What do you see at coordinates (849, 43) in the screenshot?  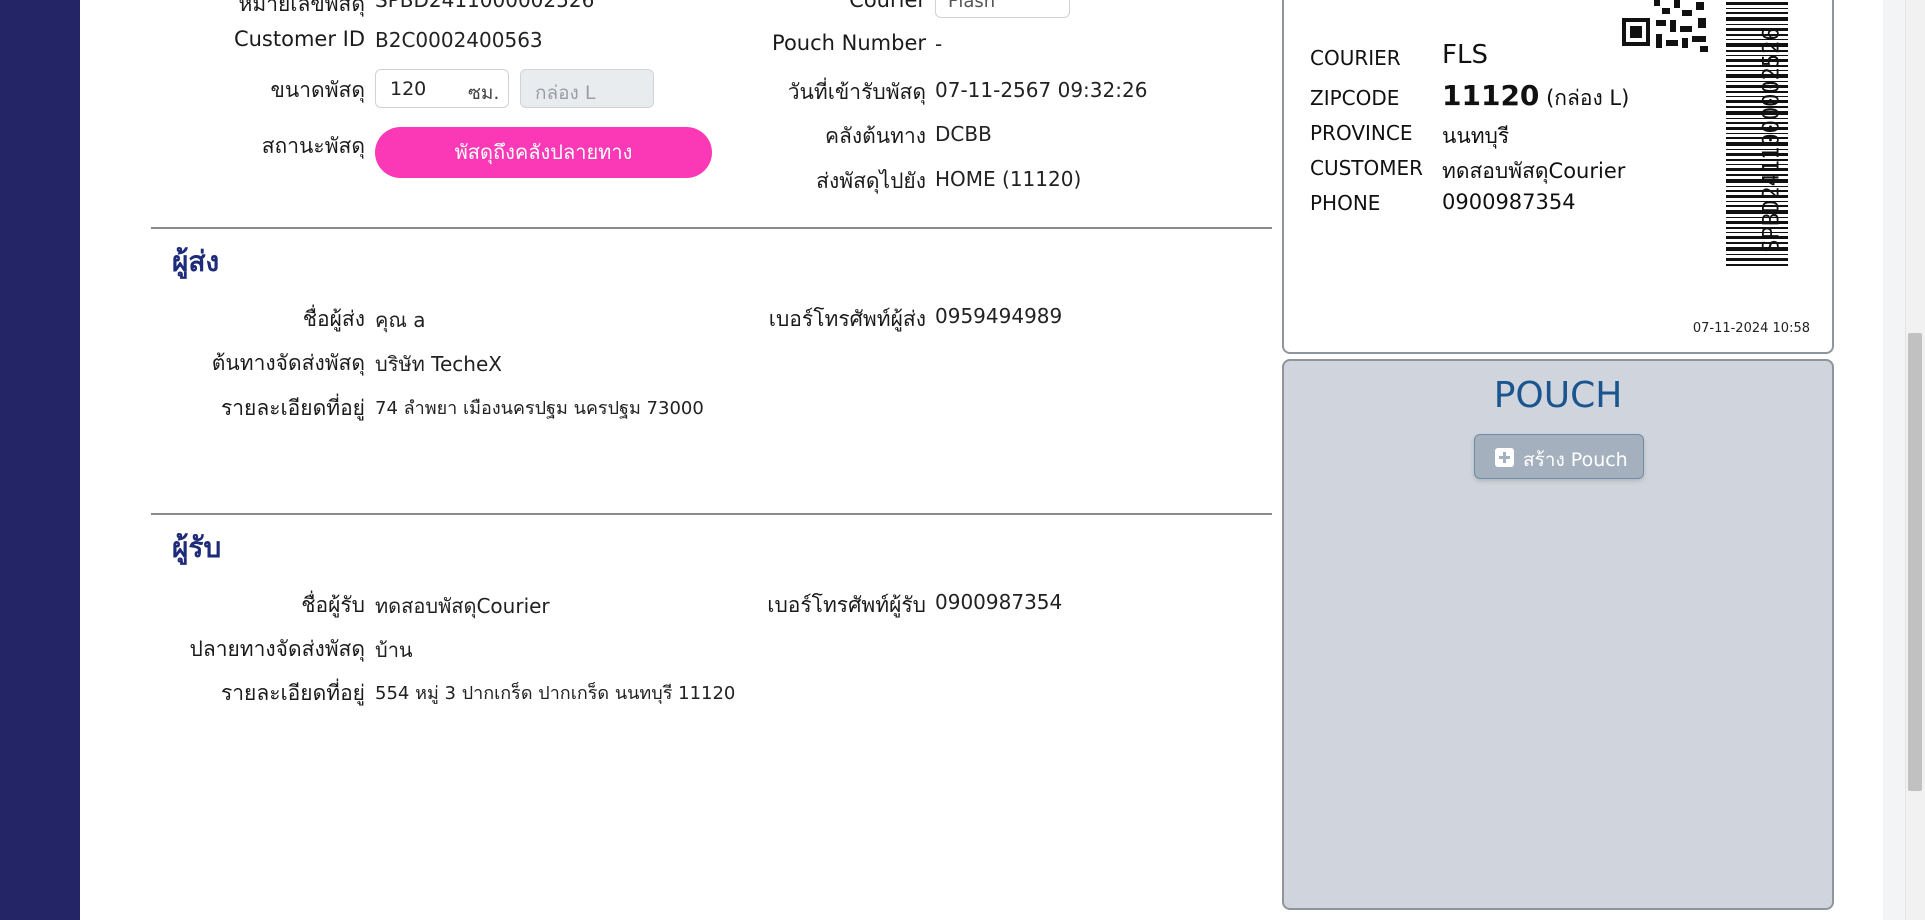 I see `pouch-number-label: Pouch Number` at bounding box center [849, 43].